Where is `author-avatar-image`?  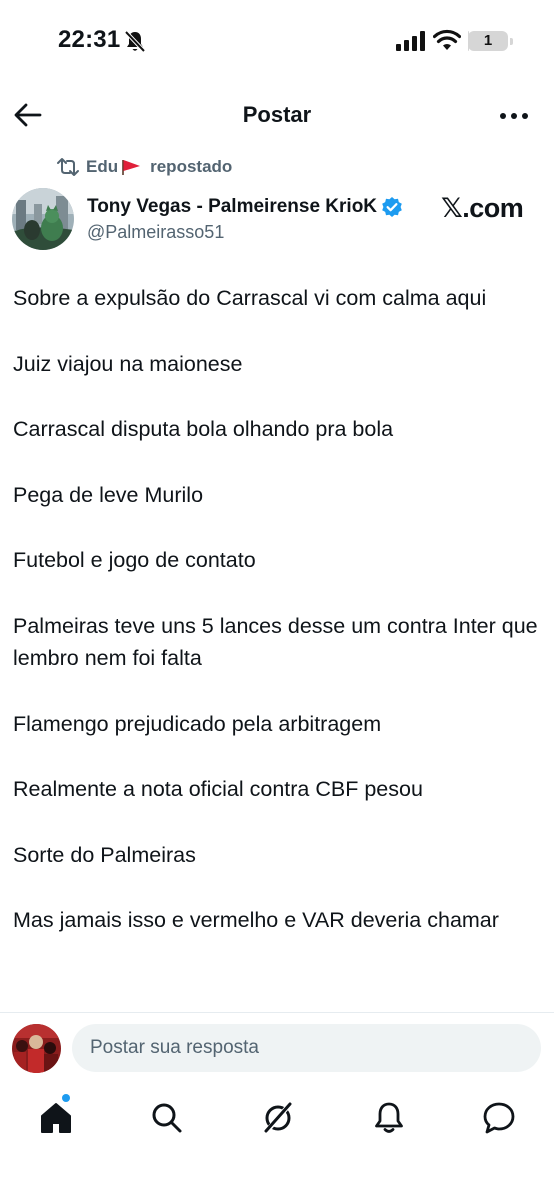
author-avatar-image is located at coordinates (43, 219).